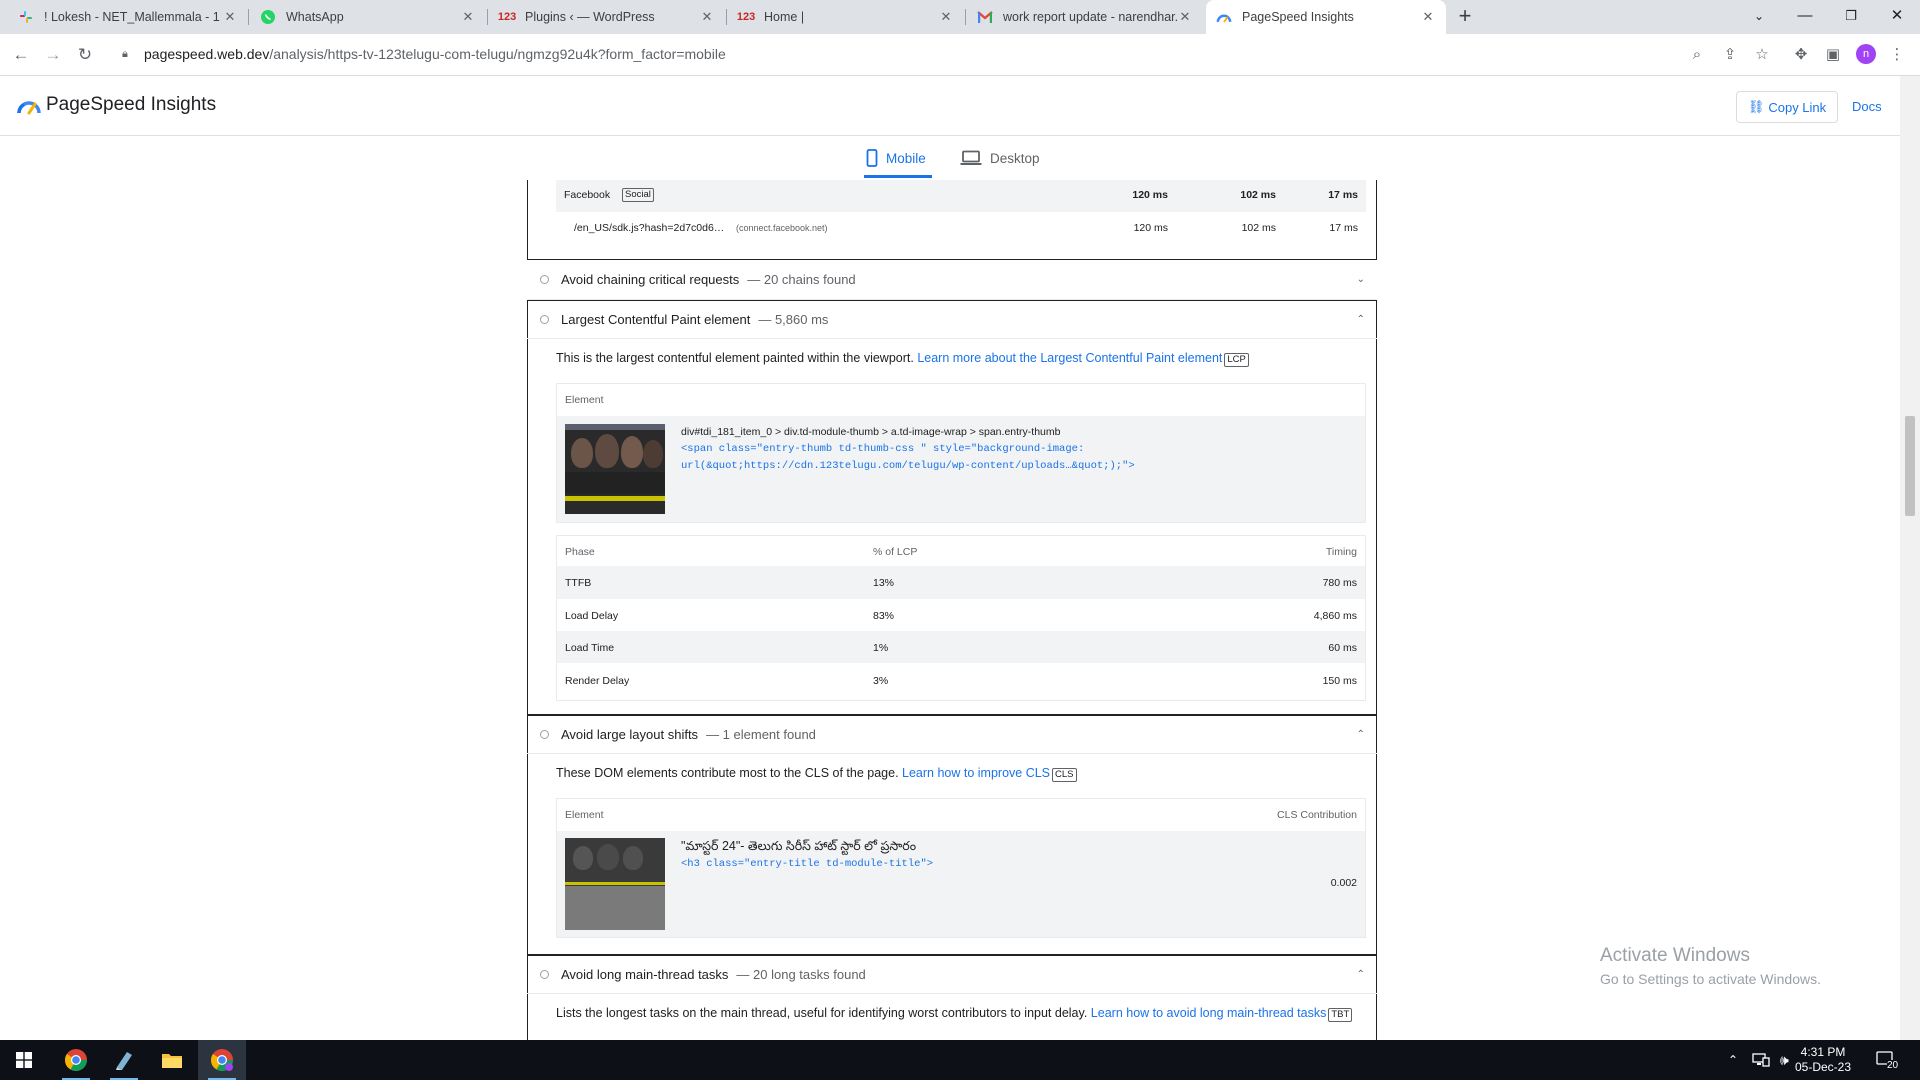  Describe the element at coordinates (1805, 17) in the screenshot. I see `minimize-button: —` at that location.